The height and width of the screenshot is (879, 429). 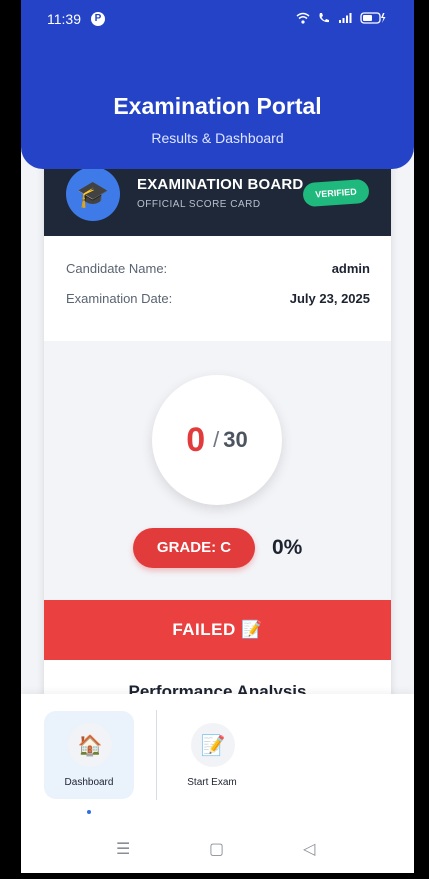 What do you see at coordinates (213, 745) in the screenshot?
I see `memo-icon: 📝` at bounding box center [213, 745].